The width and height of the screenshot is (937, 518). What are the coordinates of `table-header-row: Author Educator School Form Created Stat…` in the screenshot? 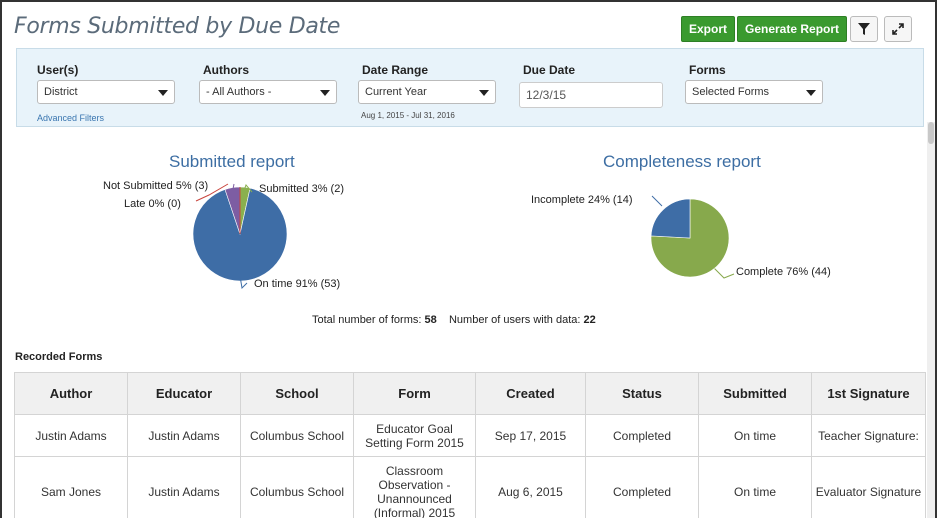 It's located at (470, 393).